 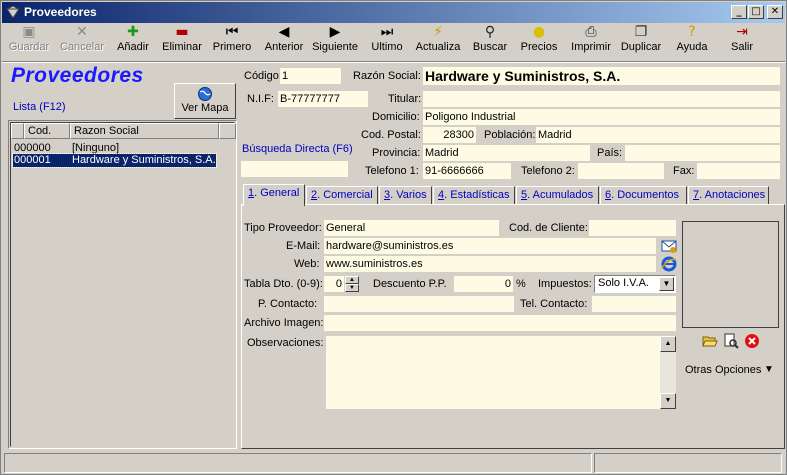 What do you see at coordinates (29, 32) in the screenshot?
I see `save-icon: ▣` at bounding box center [29, 32].